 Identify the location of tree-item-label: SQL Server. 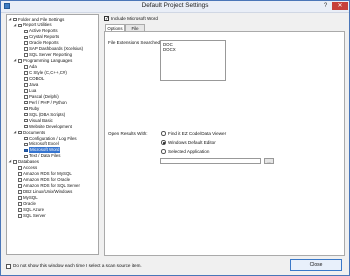
(34, 216).